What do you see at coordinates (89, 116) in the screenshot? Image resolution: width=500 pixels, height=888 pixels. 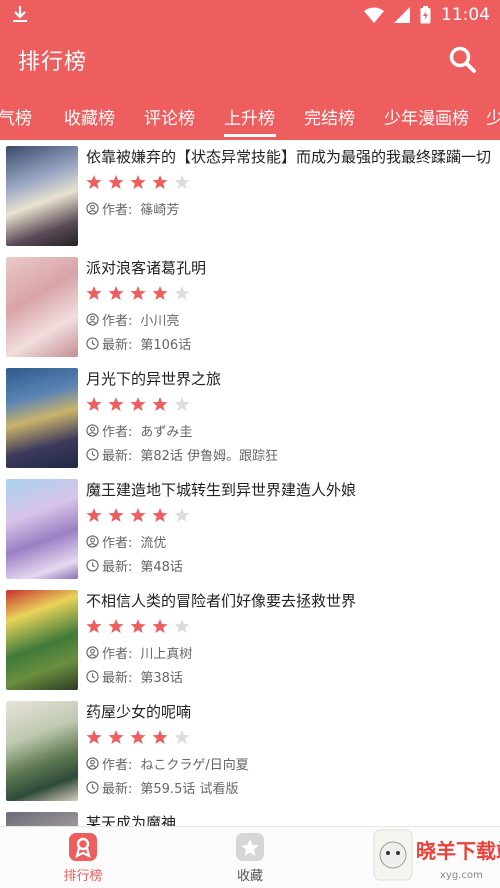 I see `tab-favorites: 收藏榜` at bounding box center [89, 116].